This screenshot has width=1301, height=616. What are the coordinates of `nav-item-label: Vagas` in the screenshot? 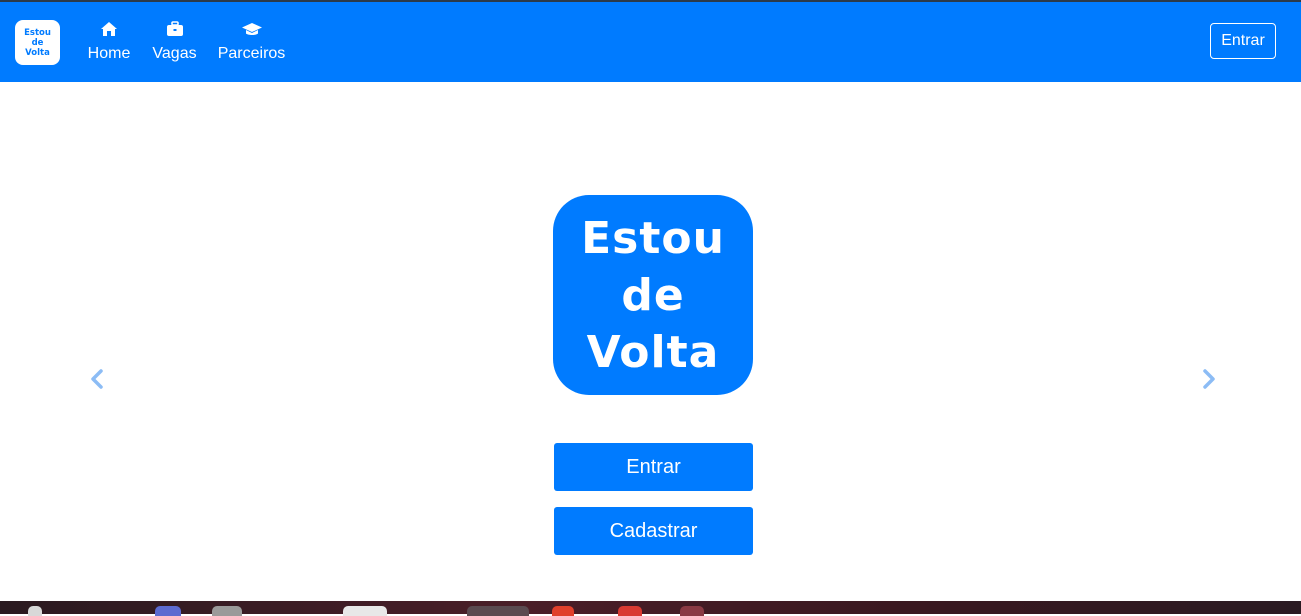 It's located at (174, 53).